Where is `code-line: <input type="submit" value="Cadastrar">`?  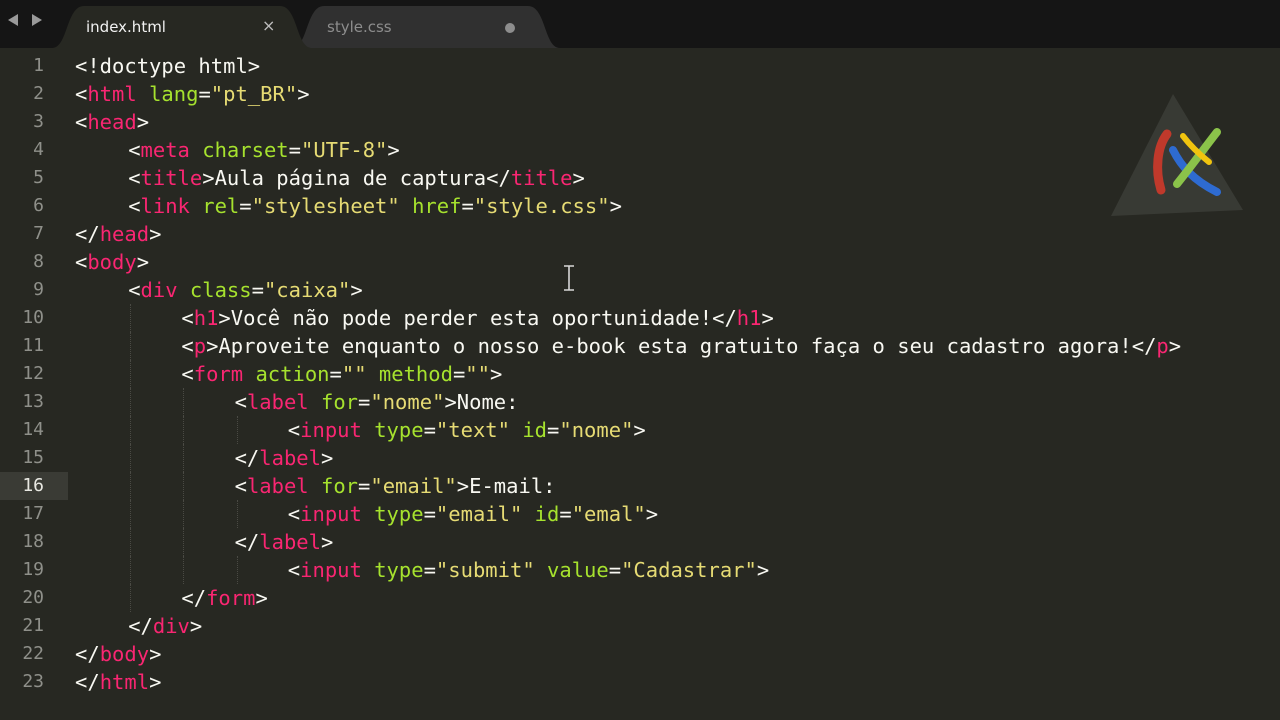
code-line: <input type="submit" value="Cadastrar"> is located at coordinates (528, 570).